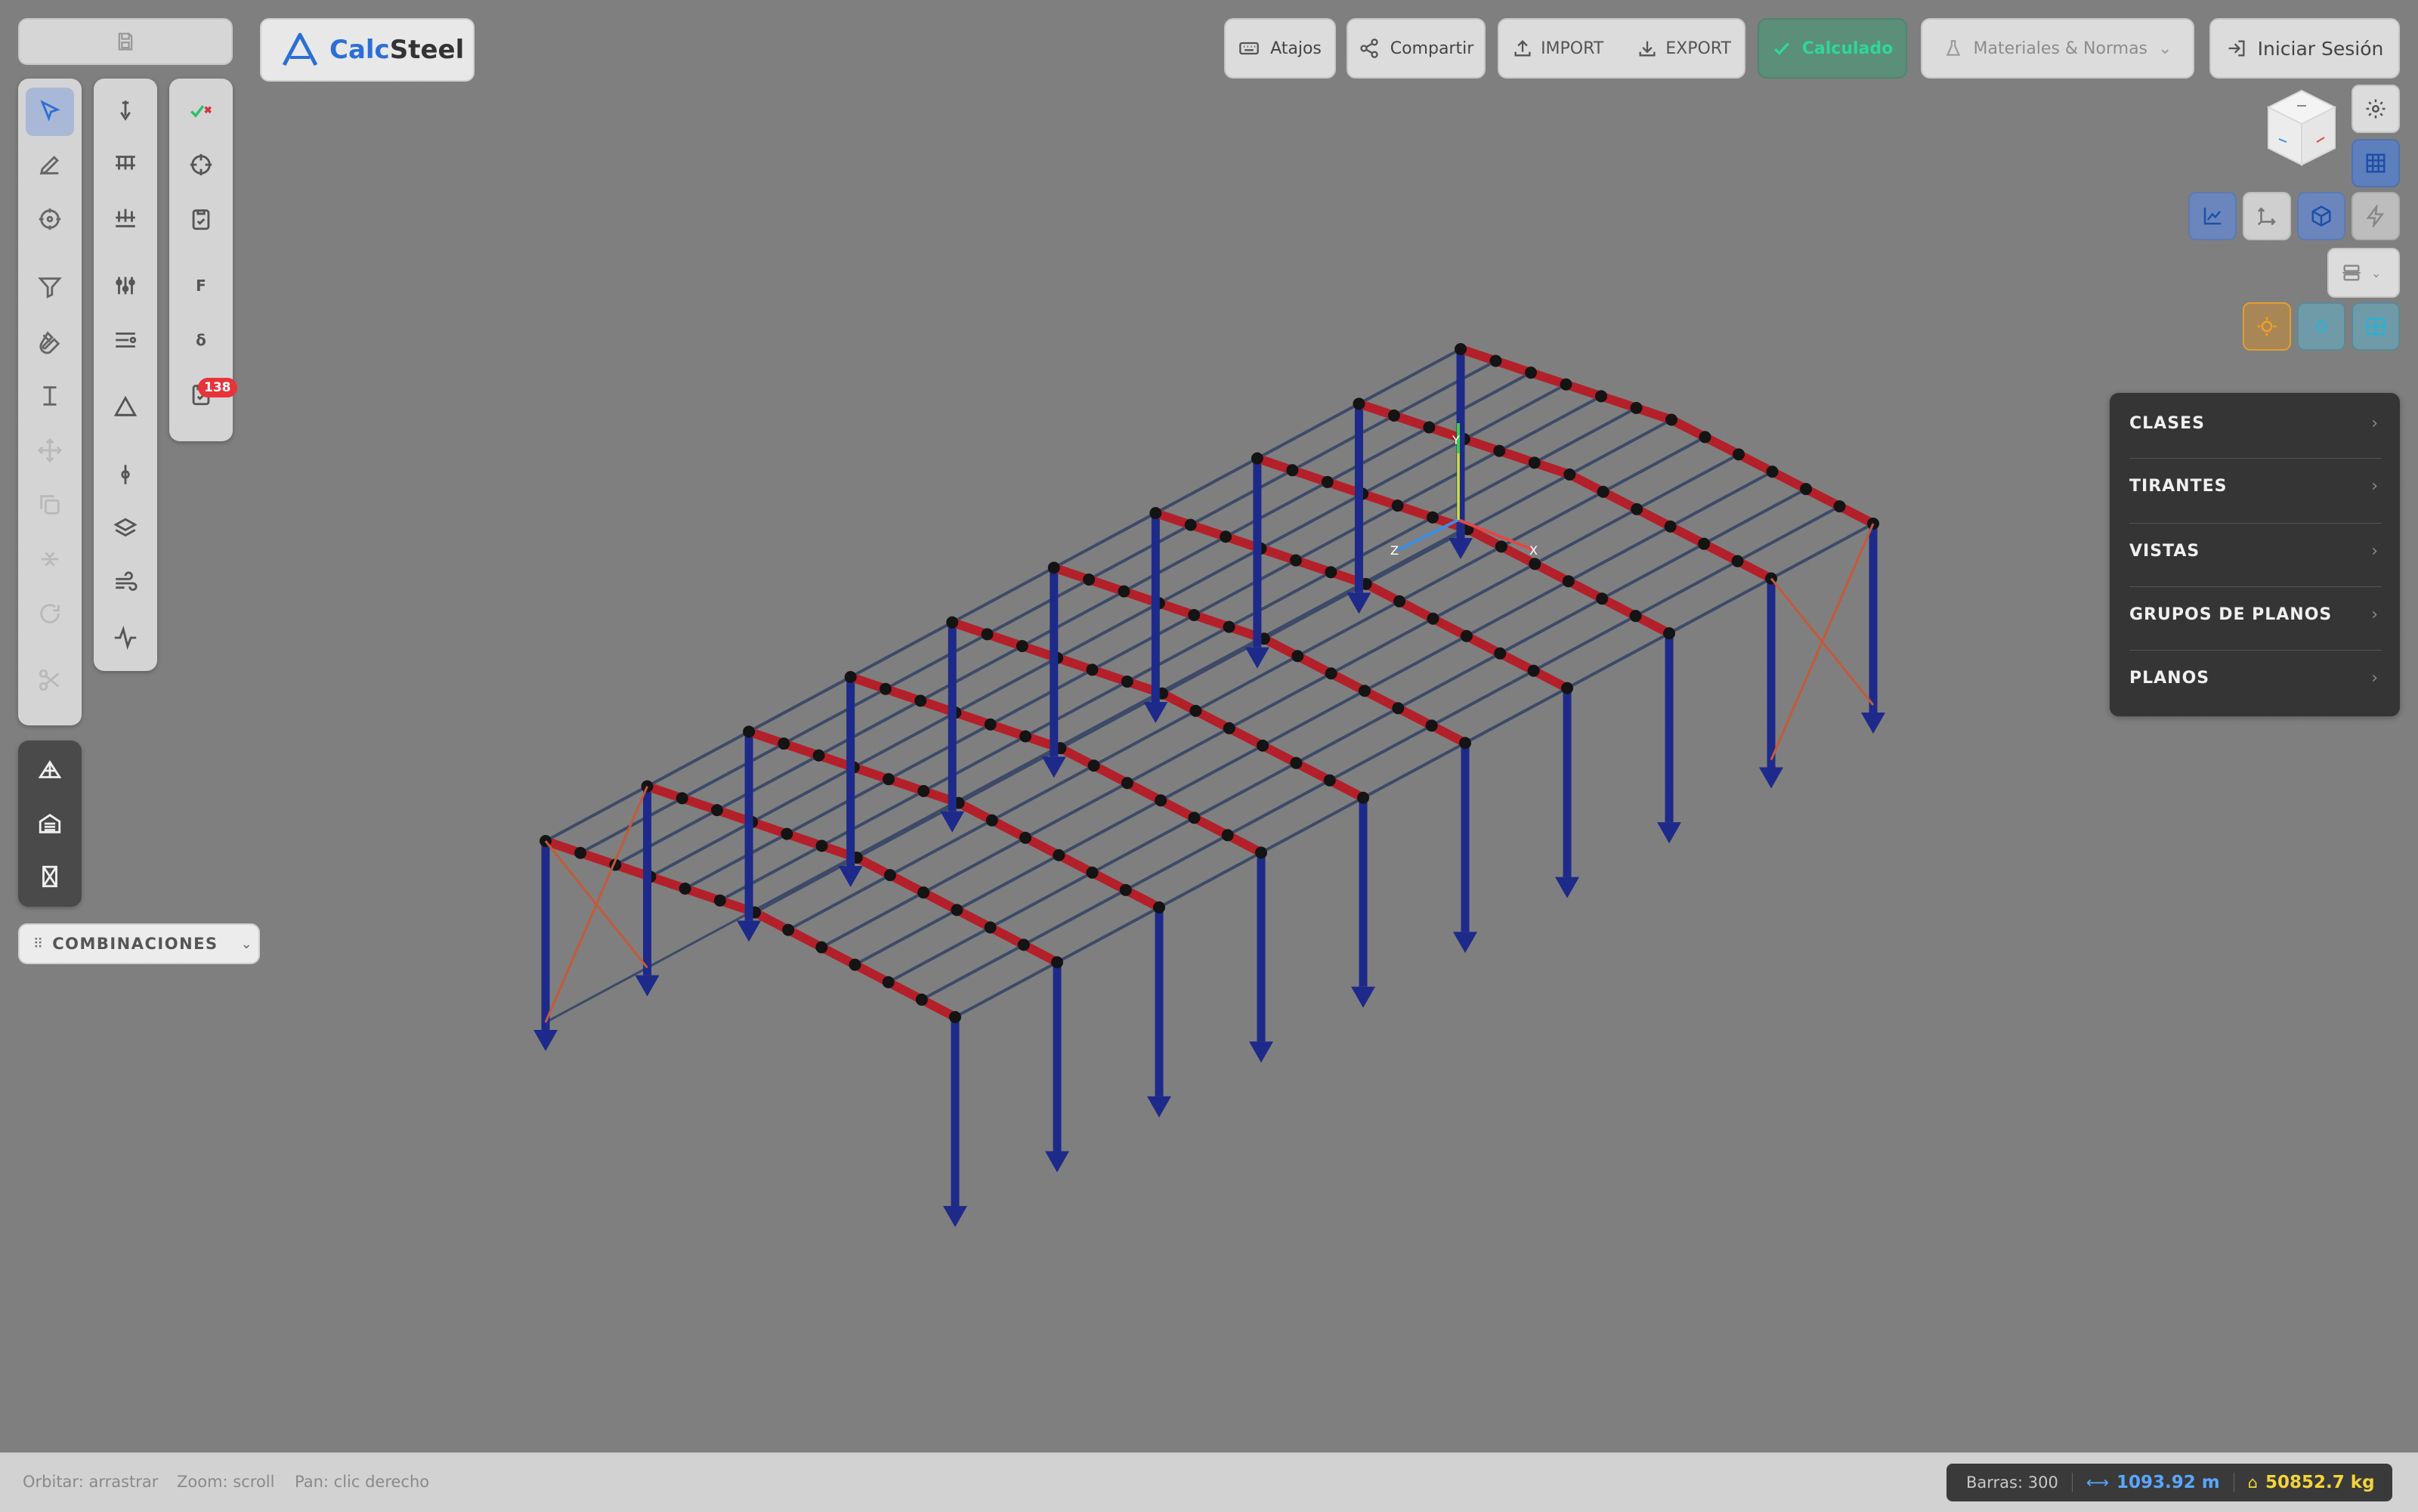 This screenshot has height=1512, width=2418. What do you see at coordinates (2267, 326) in the screenshot?
I see `render-mode-button` at bounding box center [2267, 326].